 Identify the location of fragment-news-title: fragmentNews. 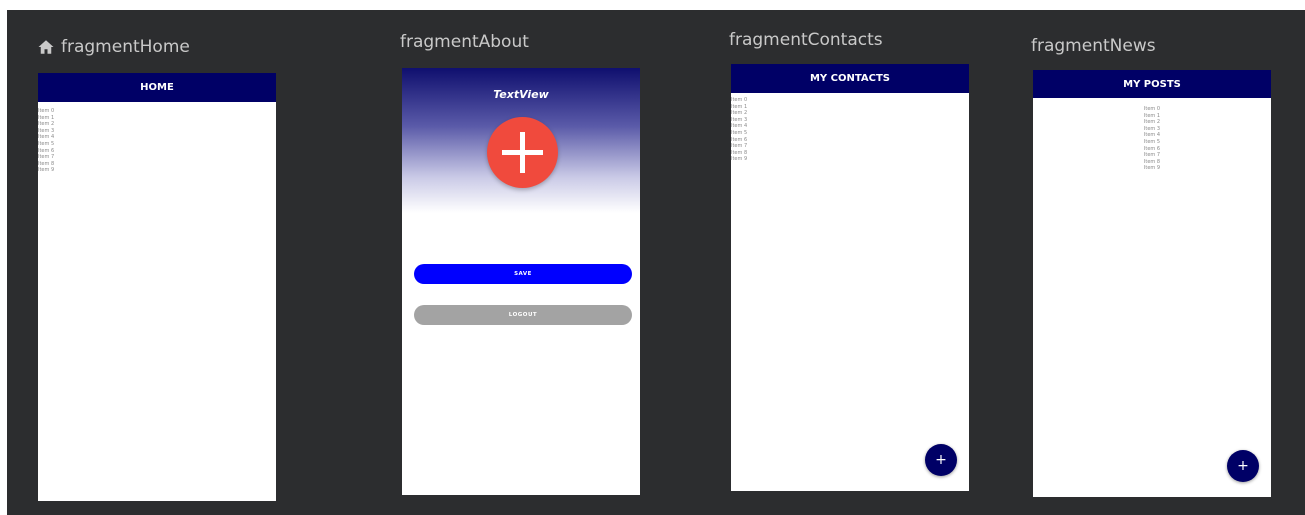
(1093, 46).